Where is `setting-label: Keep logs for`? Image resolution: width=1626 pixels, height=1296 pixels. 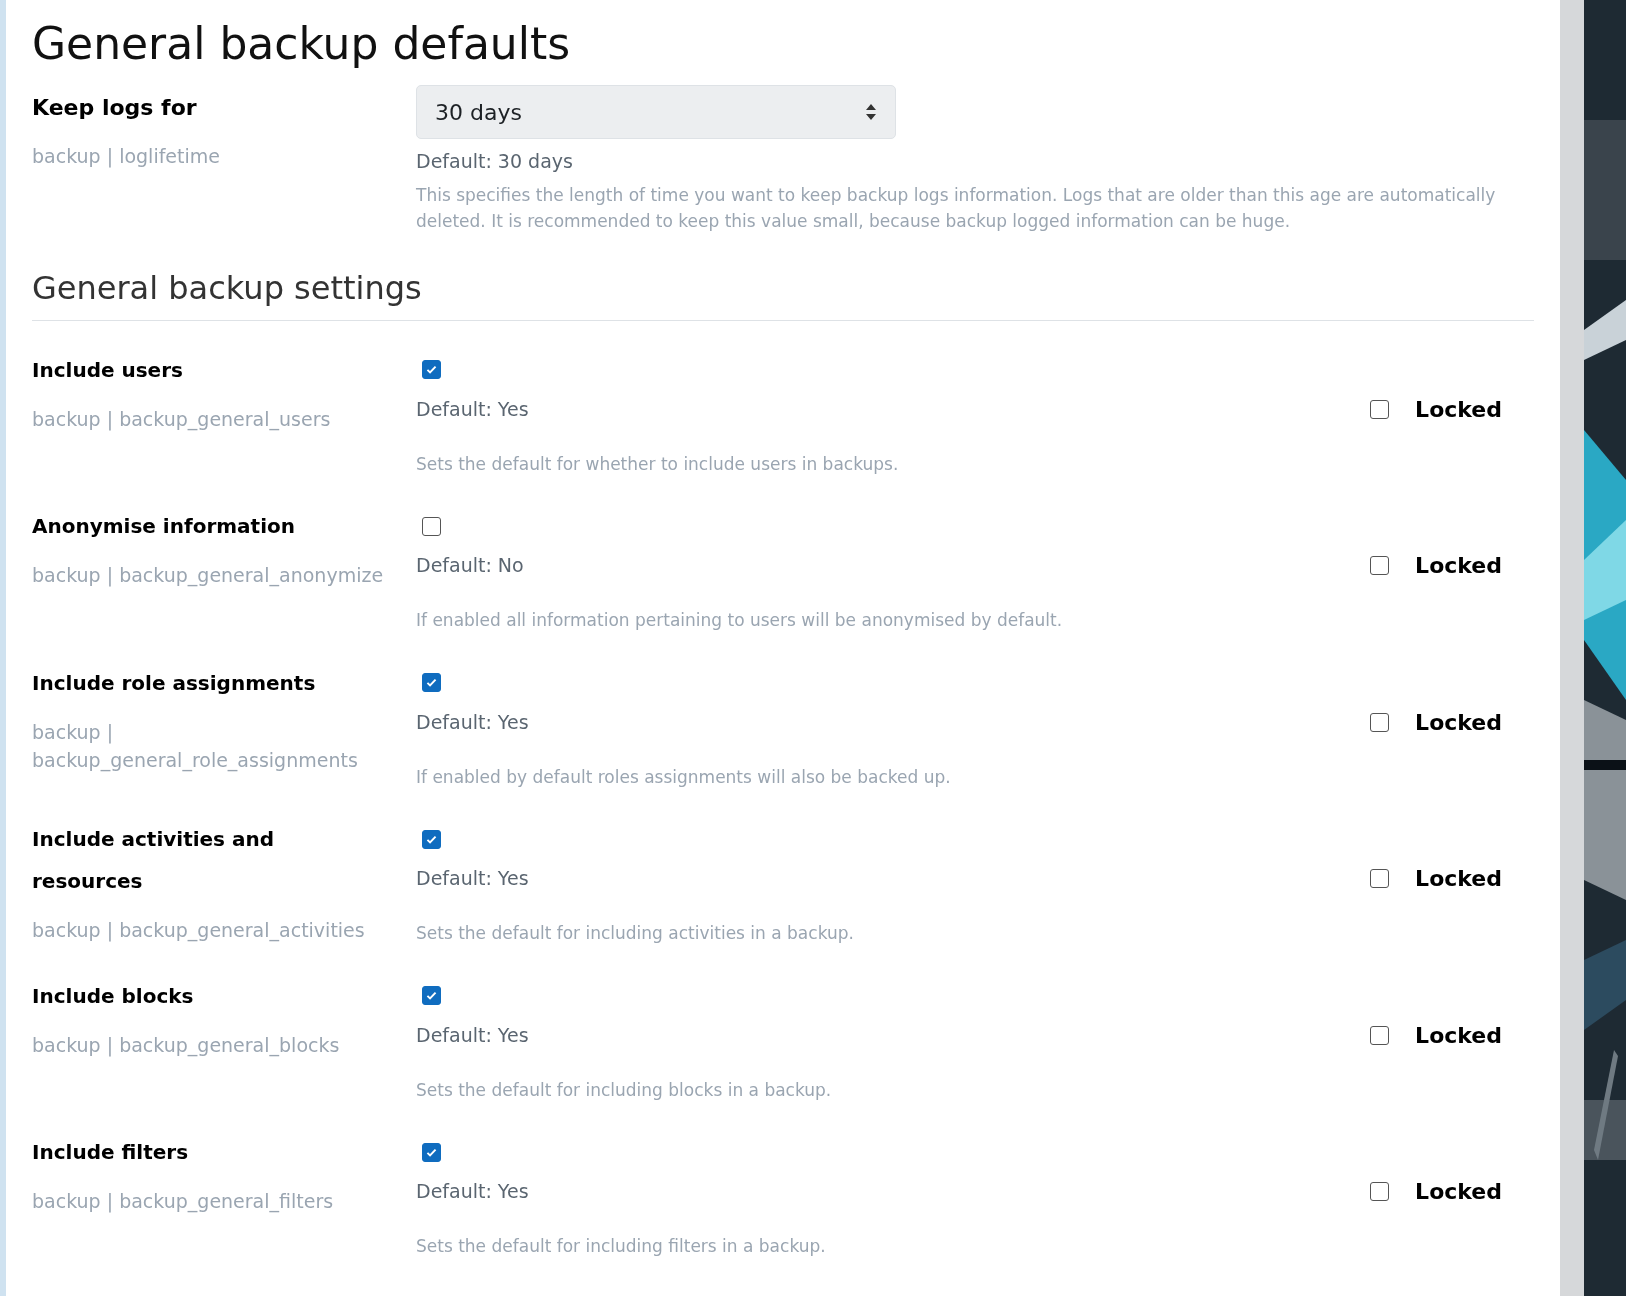
setting-label: Keep logs for is located at coordinates (115, 108).